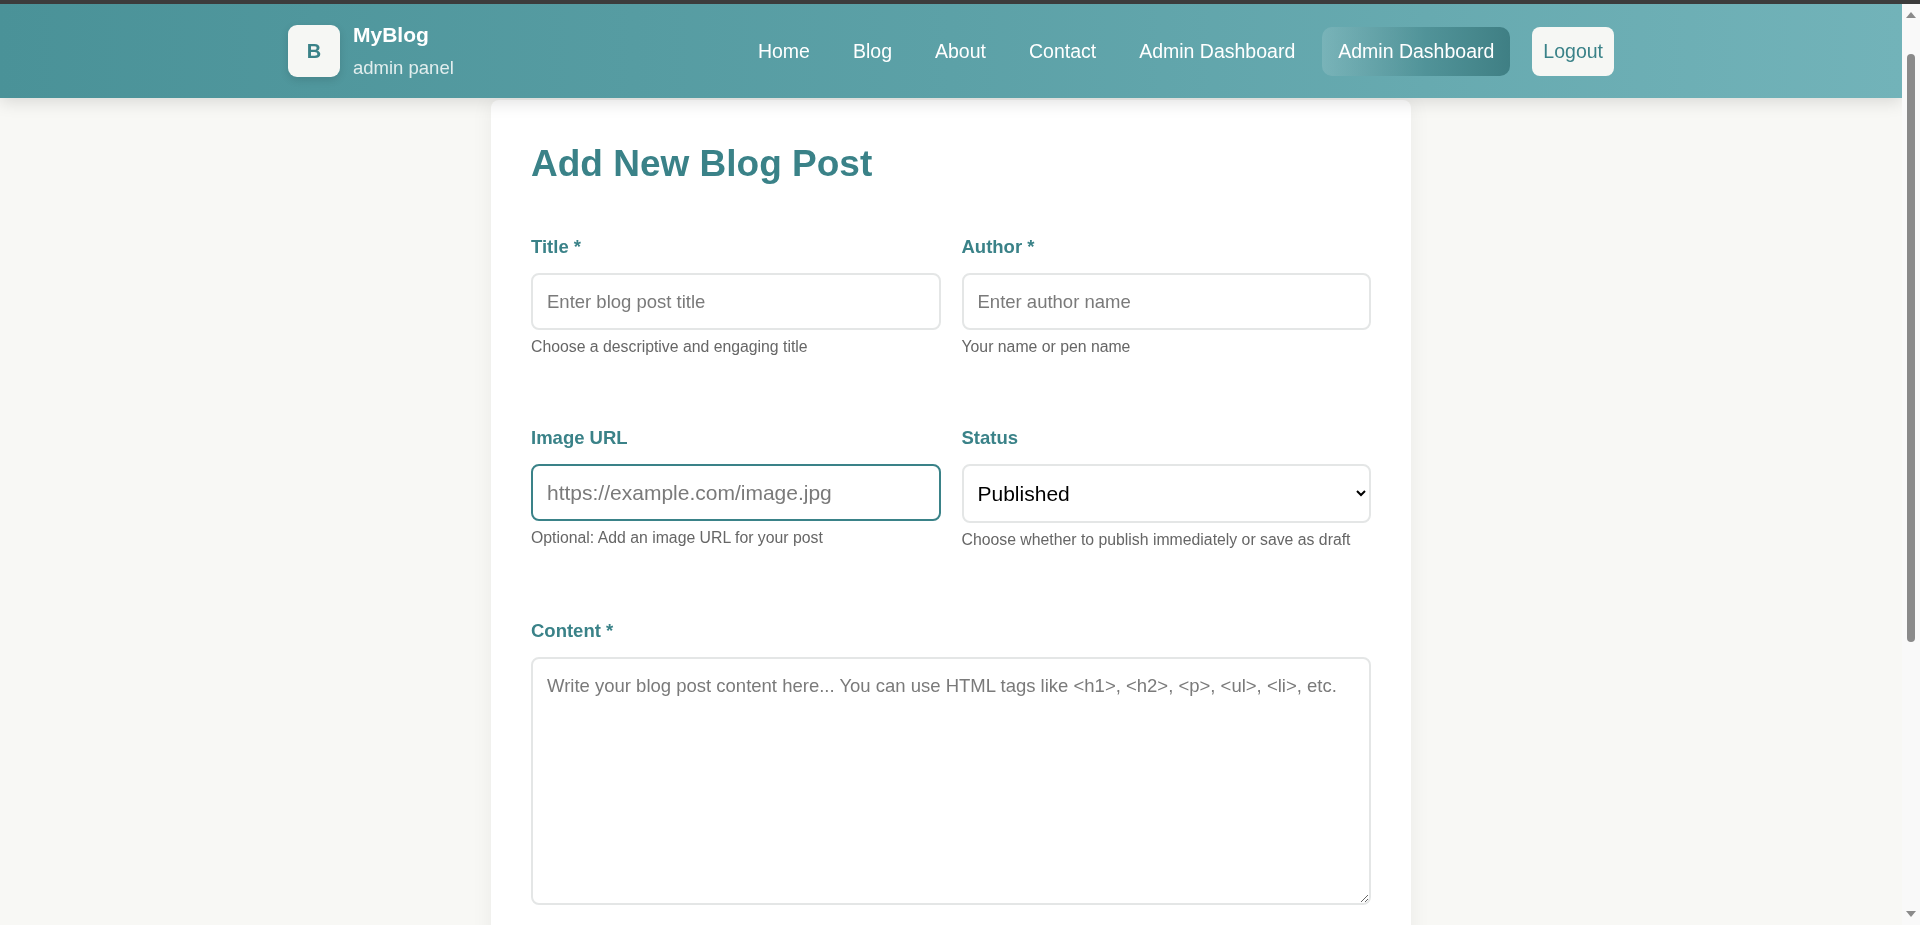  I want to click on nav-link: Contact, so click(1062, 51).